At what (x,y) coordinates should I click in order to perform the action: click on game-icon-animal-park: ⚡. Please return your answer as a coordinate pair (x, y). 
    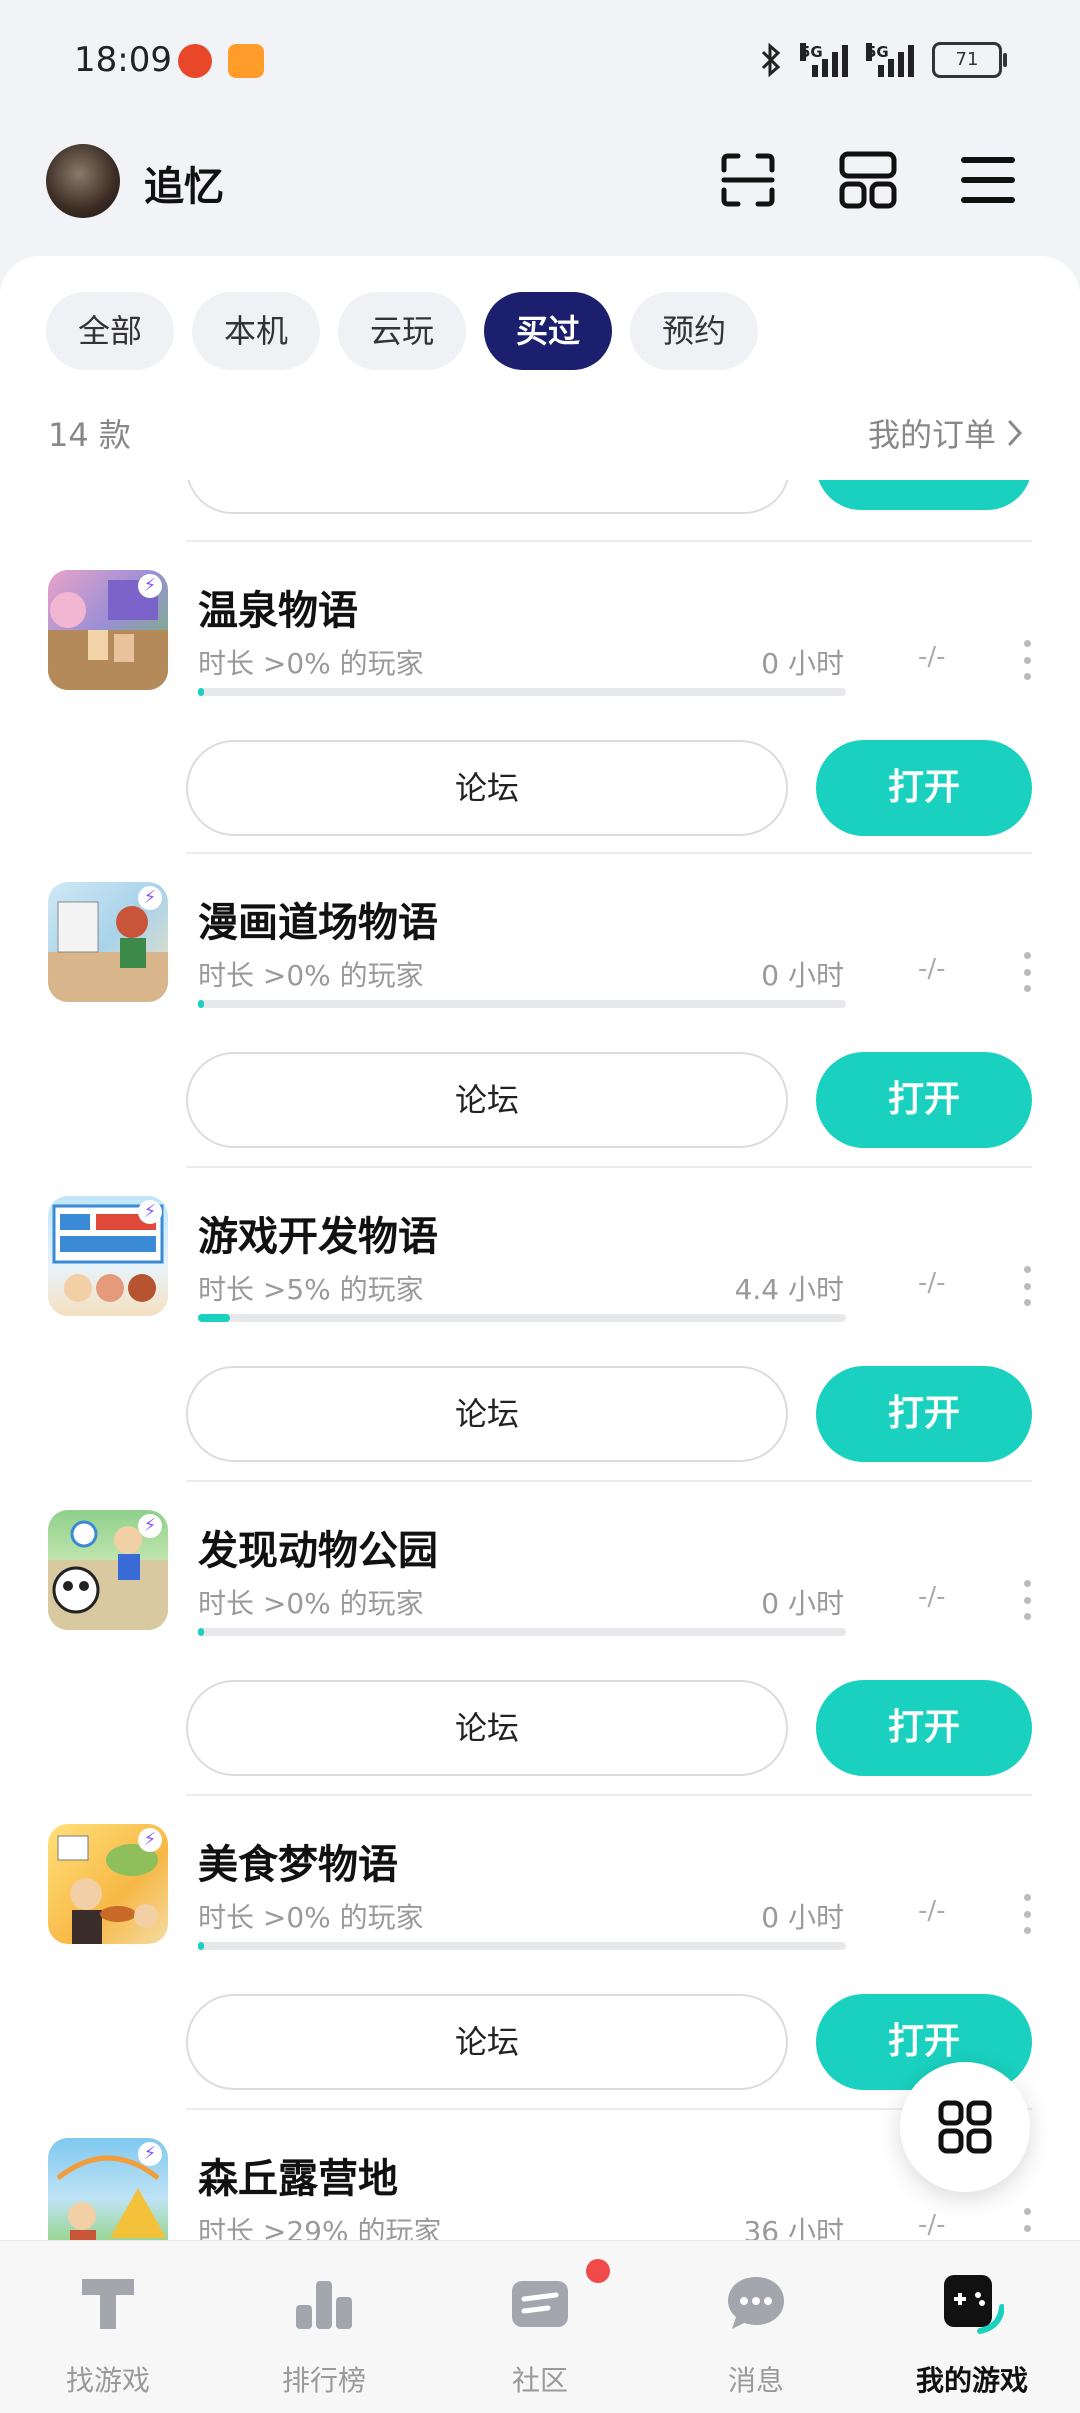
    Looking at the image, I should click on (108, 1570).